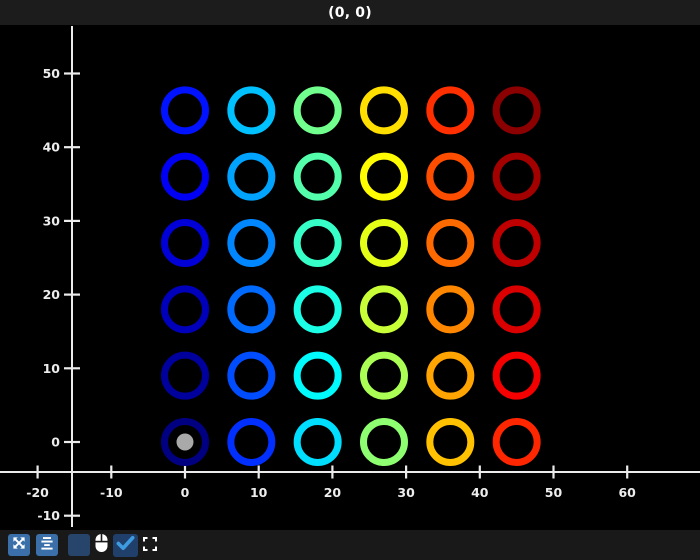 The height and width of the screenshot is (560, 700). What do you see at coordinates (48, 515) in the screenshot?
I see `y-tick-label: -10` at bounding box center [48, 515].